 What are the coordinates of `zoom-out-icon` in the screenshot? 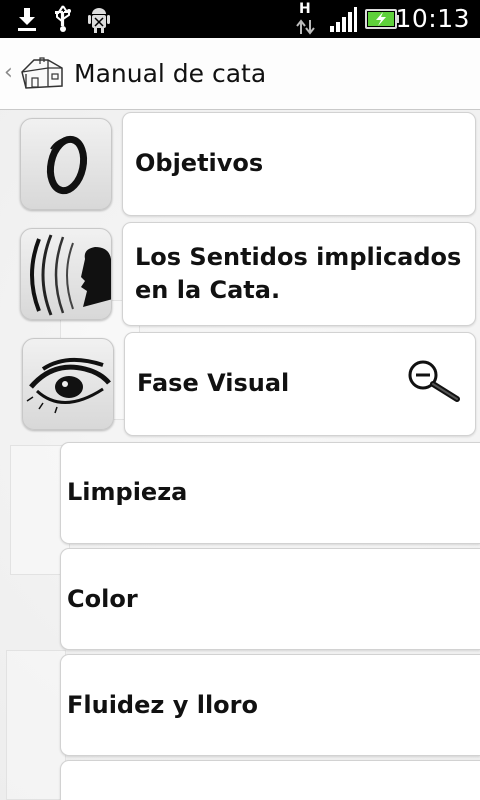 It's located at (433, 381).